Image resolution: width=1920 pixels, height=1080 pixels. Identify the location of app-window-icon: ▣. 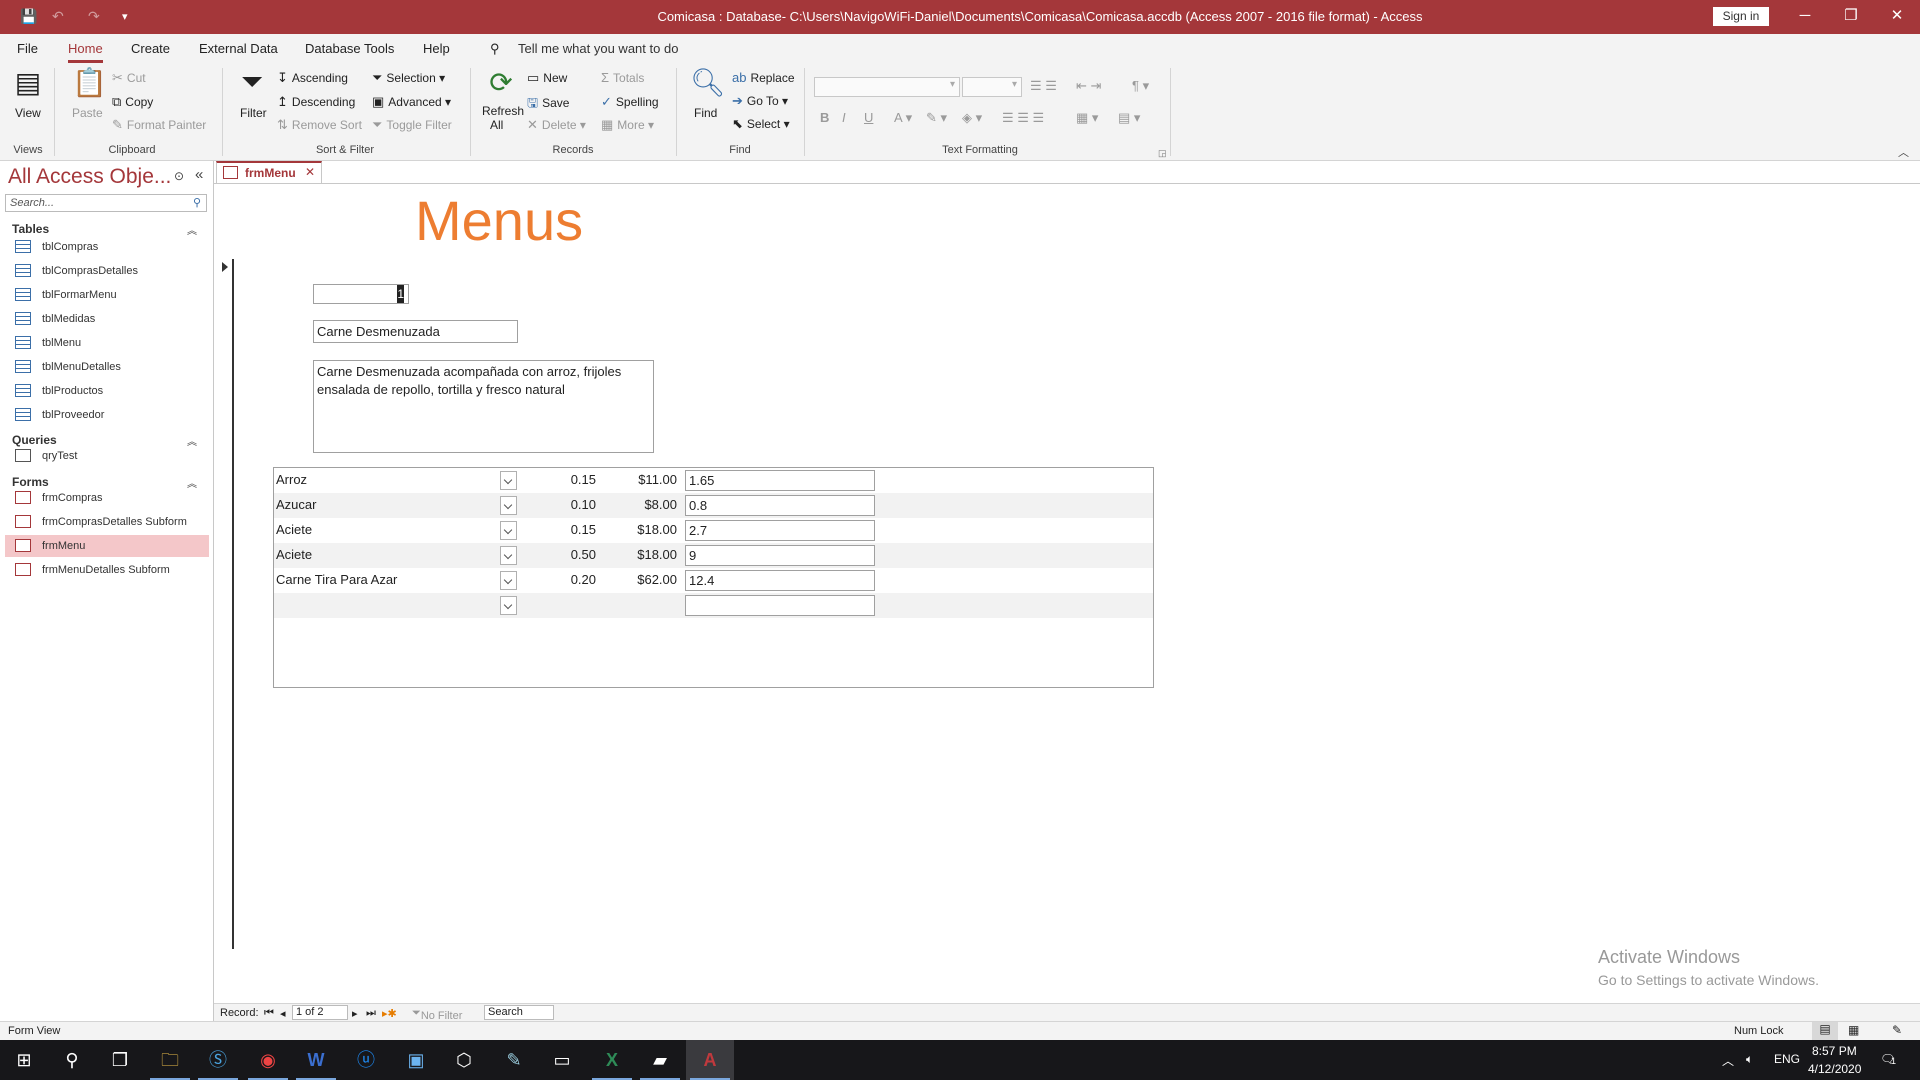
(416, 1060).